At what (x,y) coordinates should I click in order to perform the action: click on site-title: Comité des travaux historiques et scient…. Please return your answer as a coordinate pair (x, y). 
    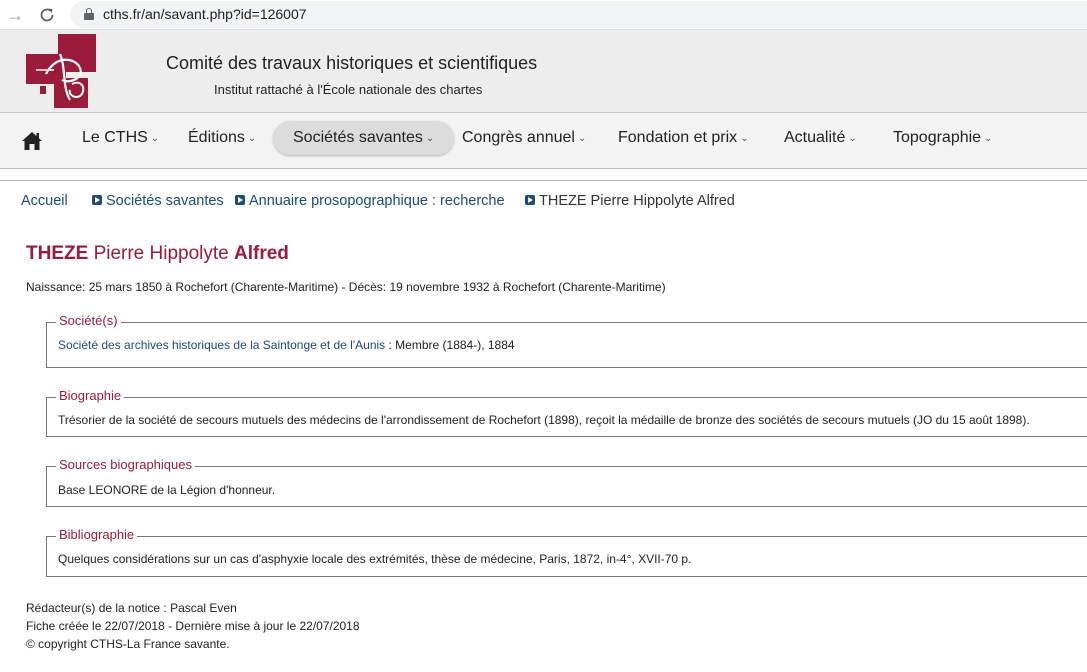
    Looking at the image, I should click on (352, 63).